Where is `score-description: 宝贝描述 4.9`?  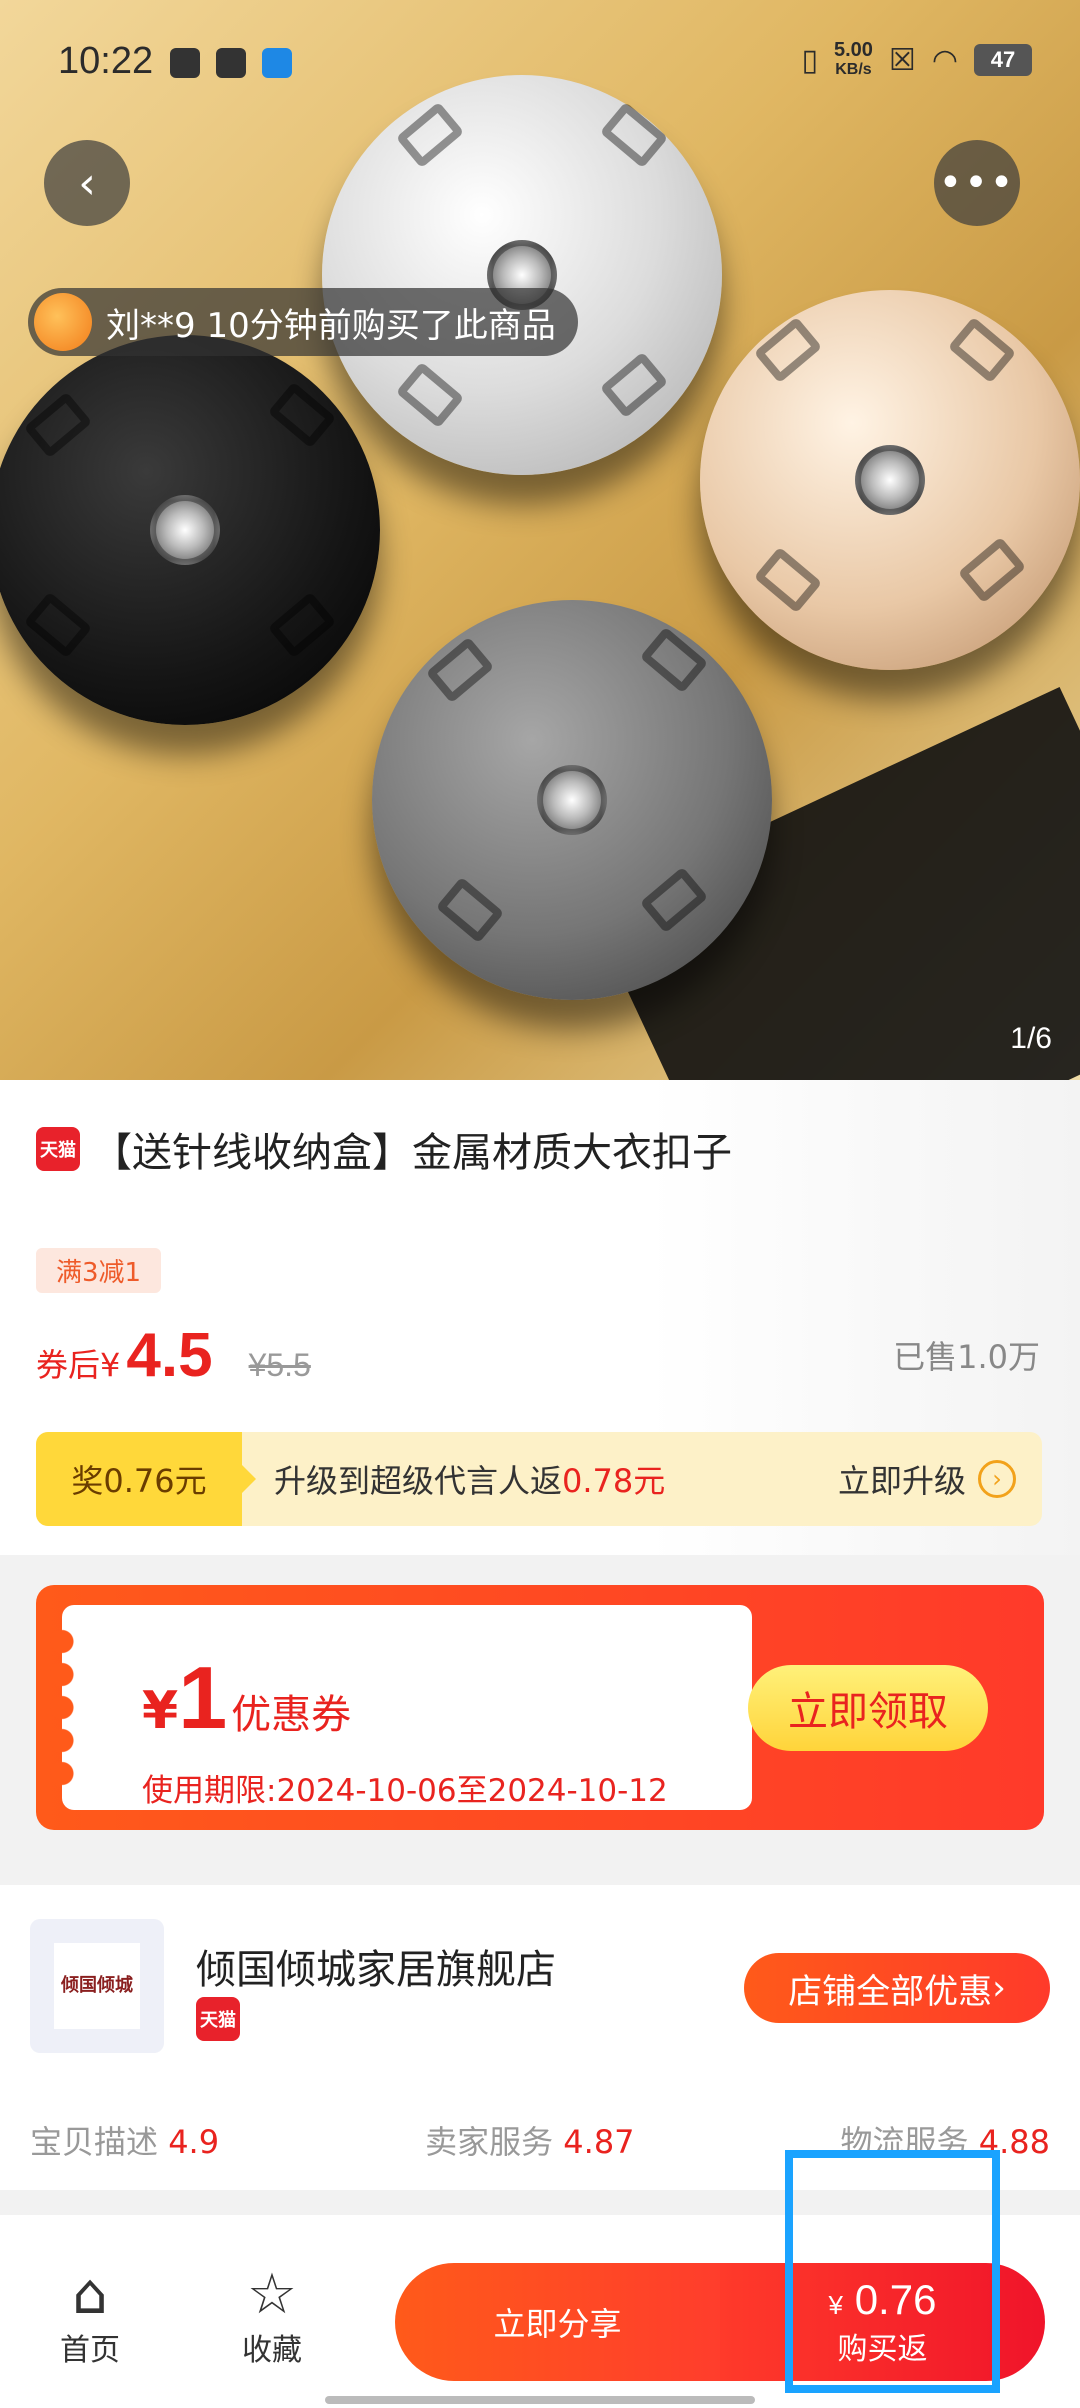 score-description: 宝贝描述 4.9 is located at coordinates (125, 2142).